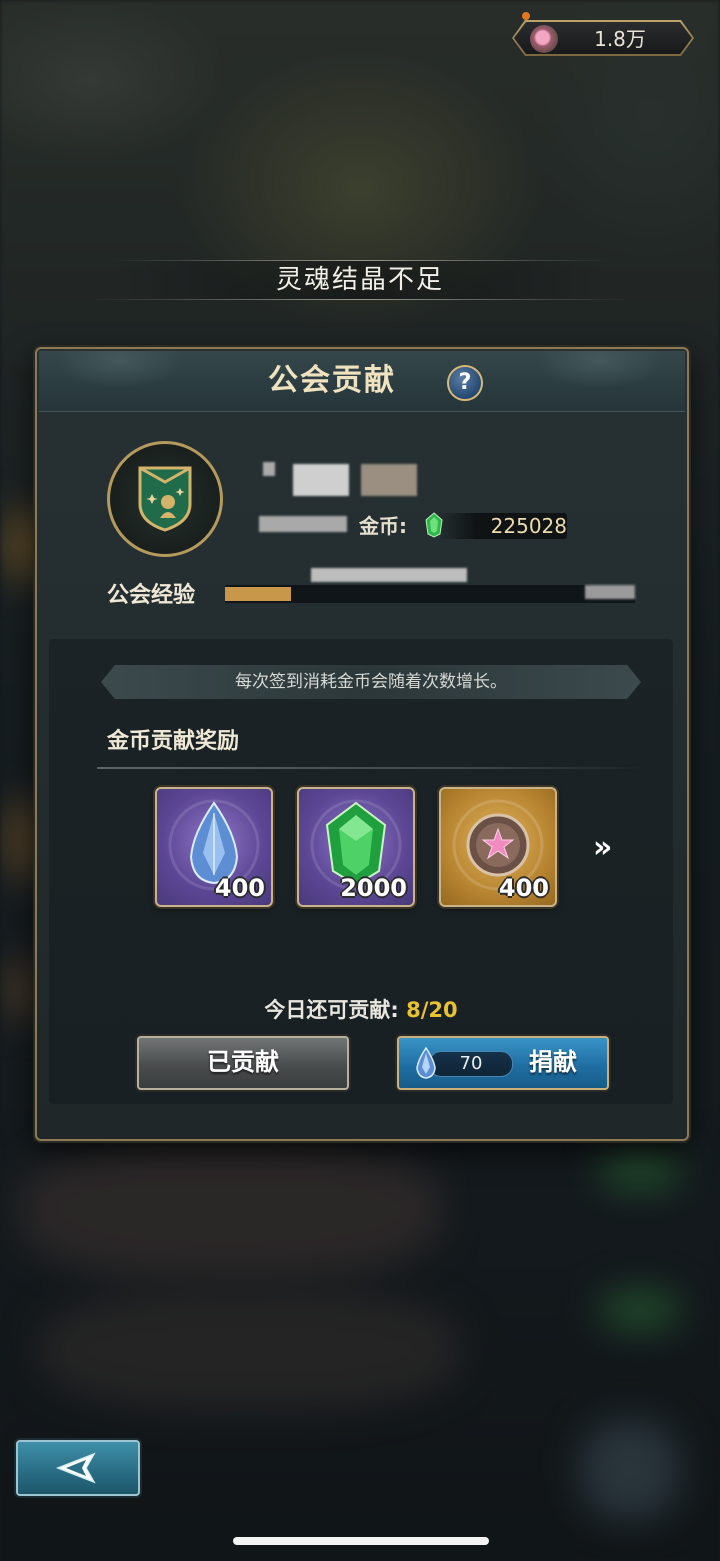  I want to click on hidden-guild-level, so click(303, 524).